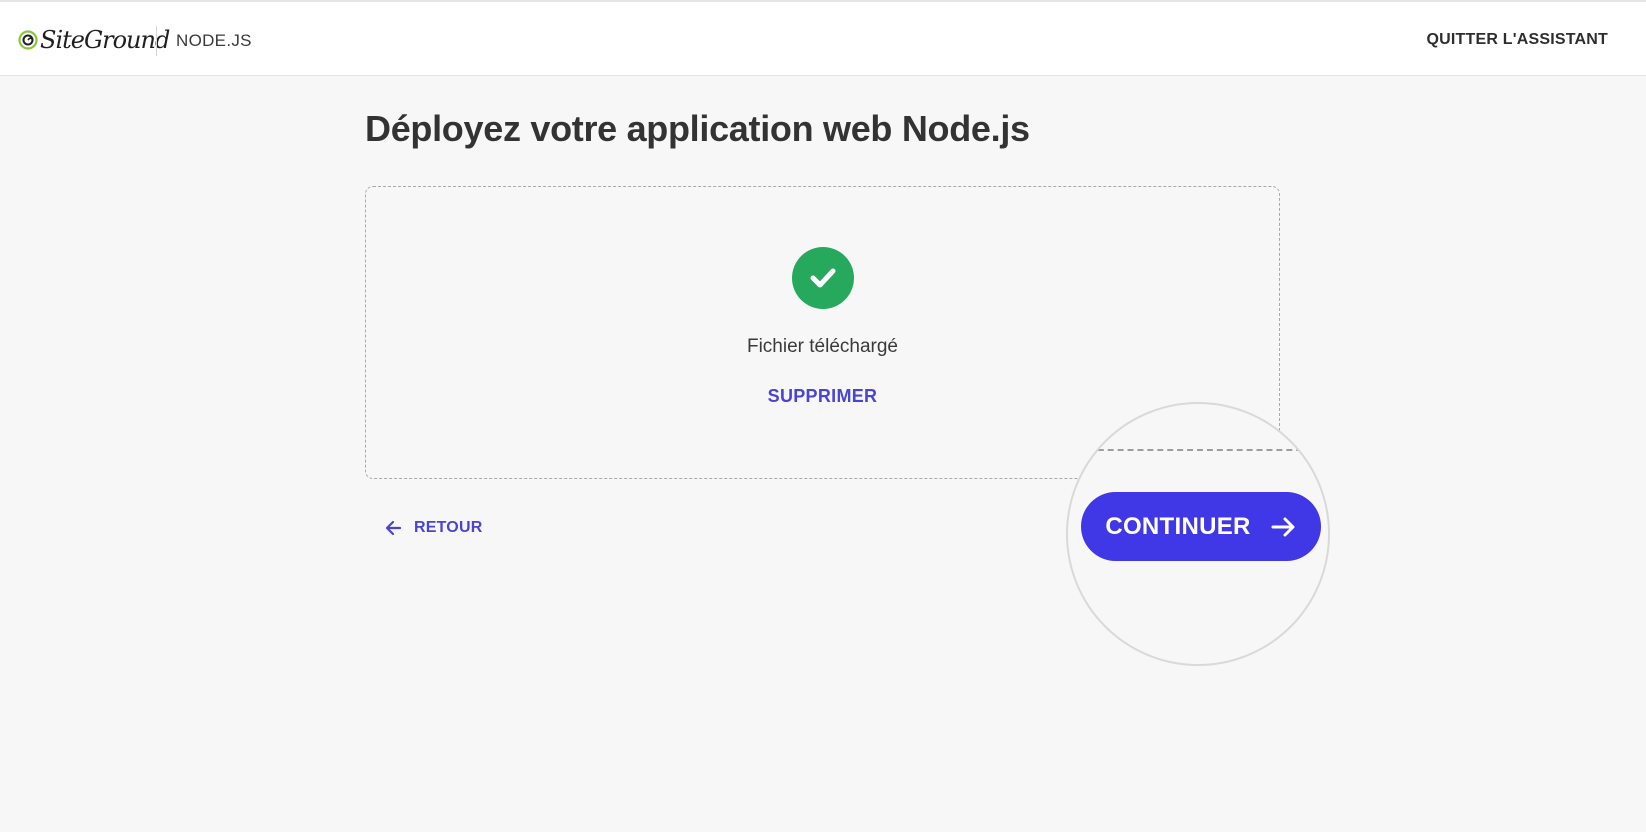  What do you see at coordinates (393, 528) in the screenshot?
I see `arrow-left-icon` at bounding box center [393, 528].